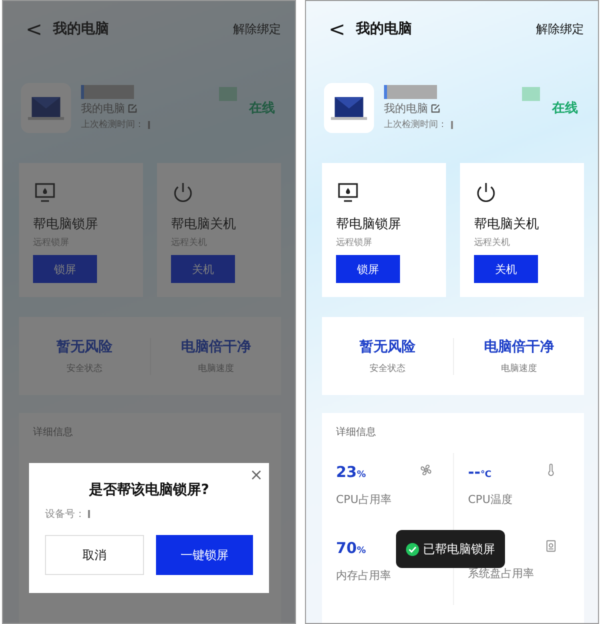  I want to click on dialog-title: 是否帮该电脑锁屏?, so click(149, 490).